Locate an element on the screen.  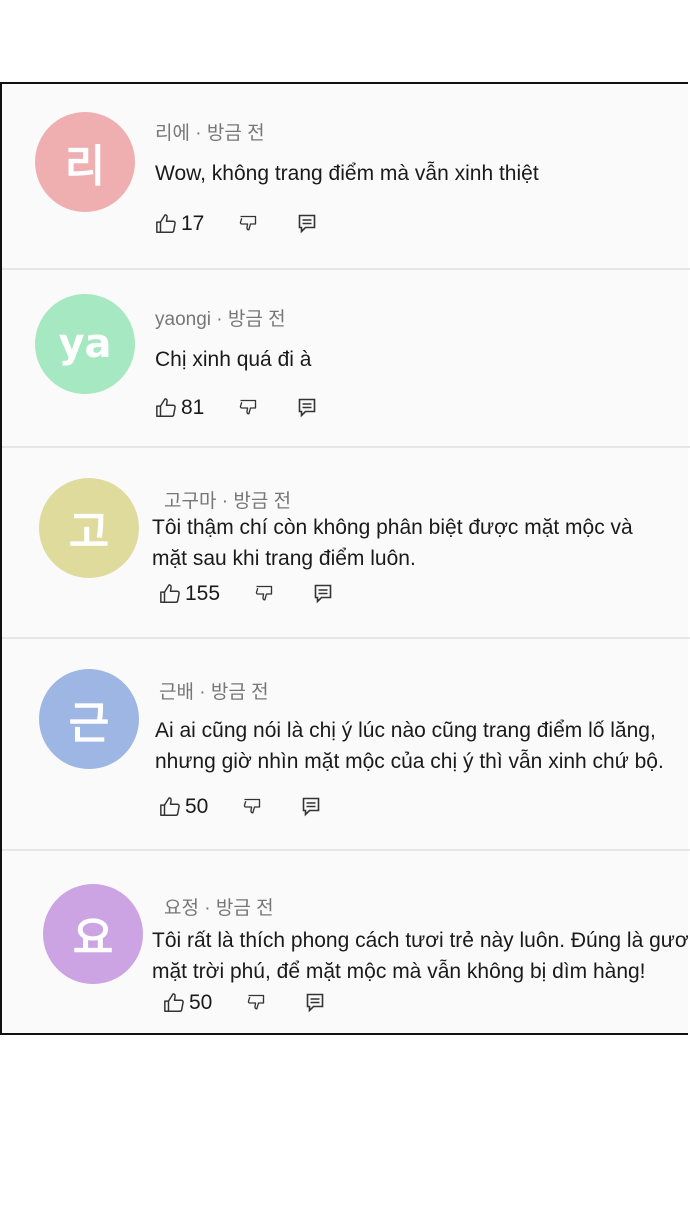
comment-text-line: Wow, không trang điểm mà vẫn xinh thiệt is located at coordinates (347, 173).